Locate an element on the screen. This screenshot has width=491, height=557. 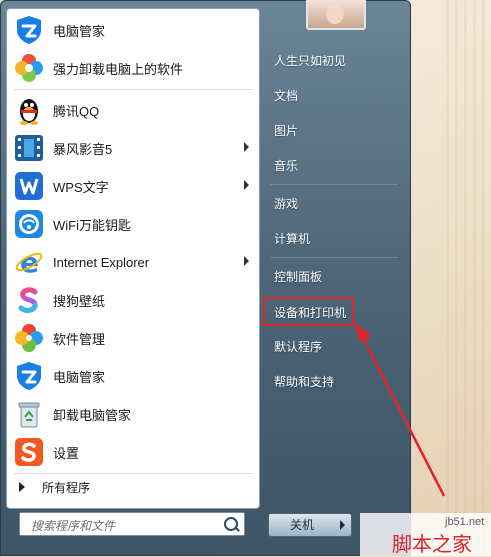
software-manager-icon is located at coordinates (29, 338).